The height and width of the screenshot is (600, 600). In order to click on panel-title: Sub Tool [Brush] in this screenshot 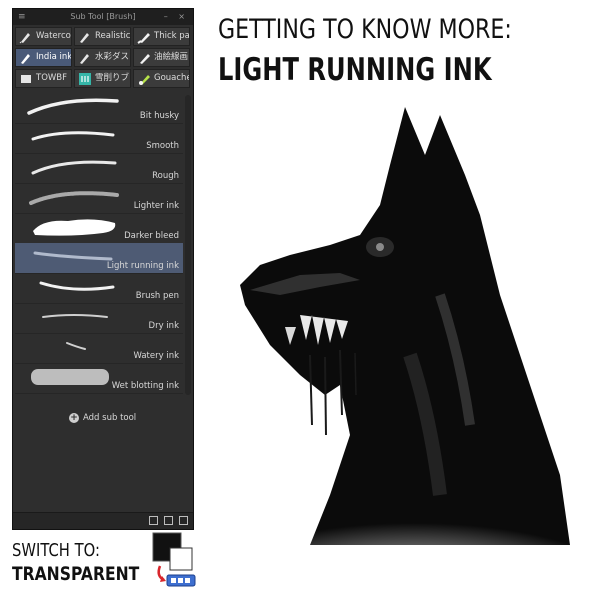, I will do `click(103, 16)`.